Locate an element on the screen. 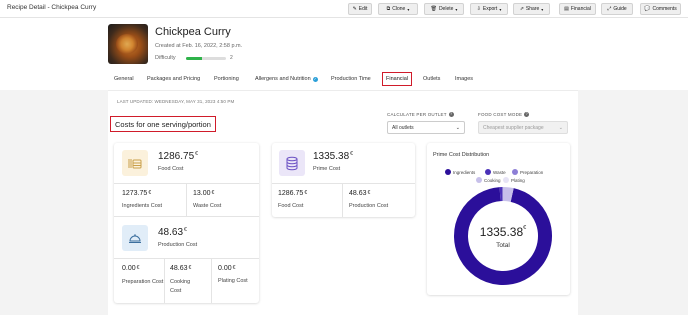 Image resolution: width=688 pixels, height=315 pixels. prime-cost-label: Prime Cost is located at coordinates (327, 169).